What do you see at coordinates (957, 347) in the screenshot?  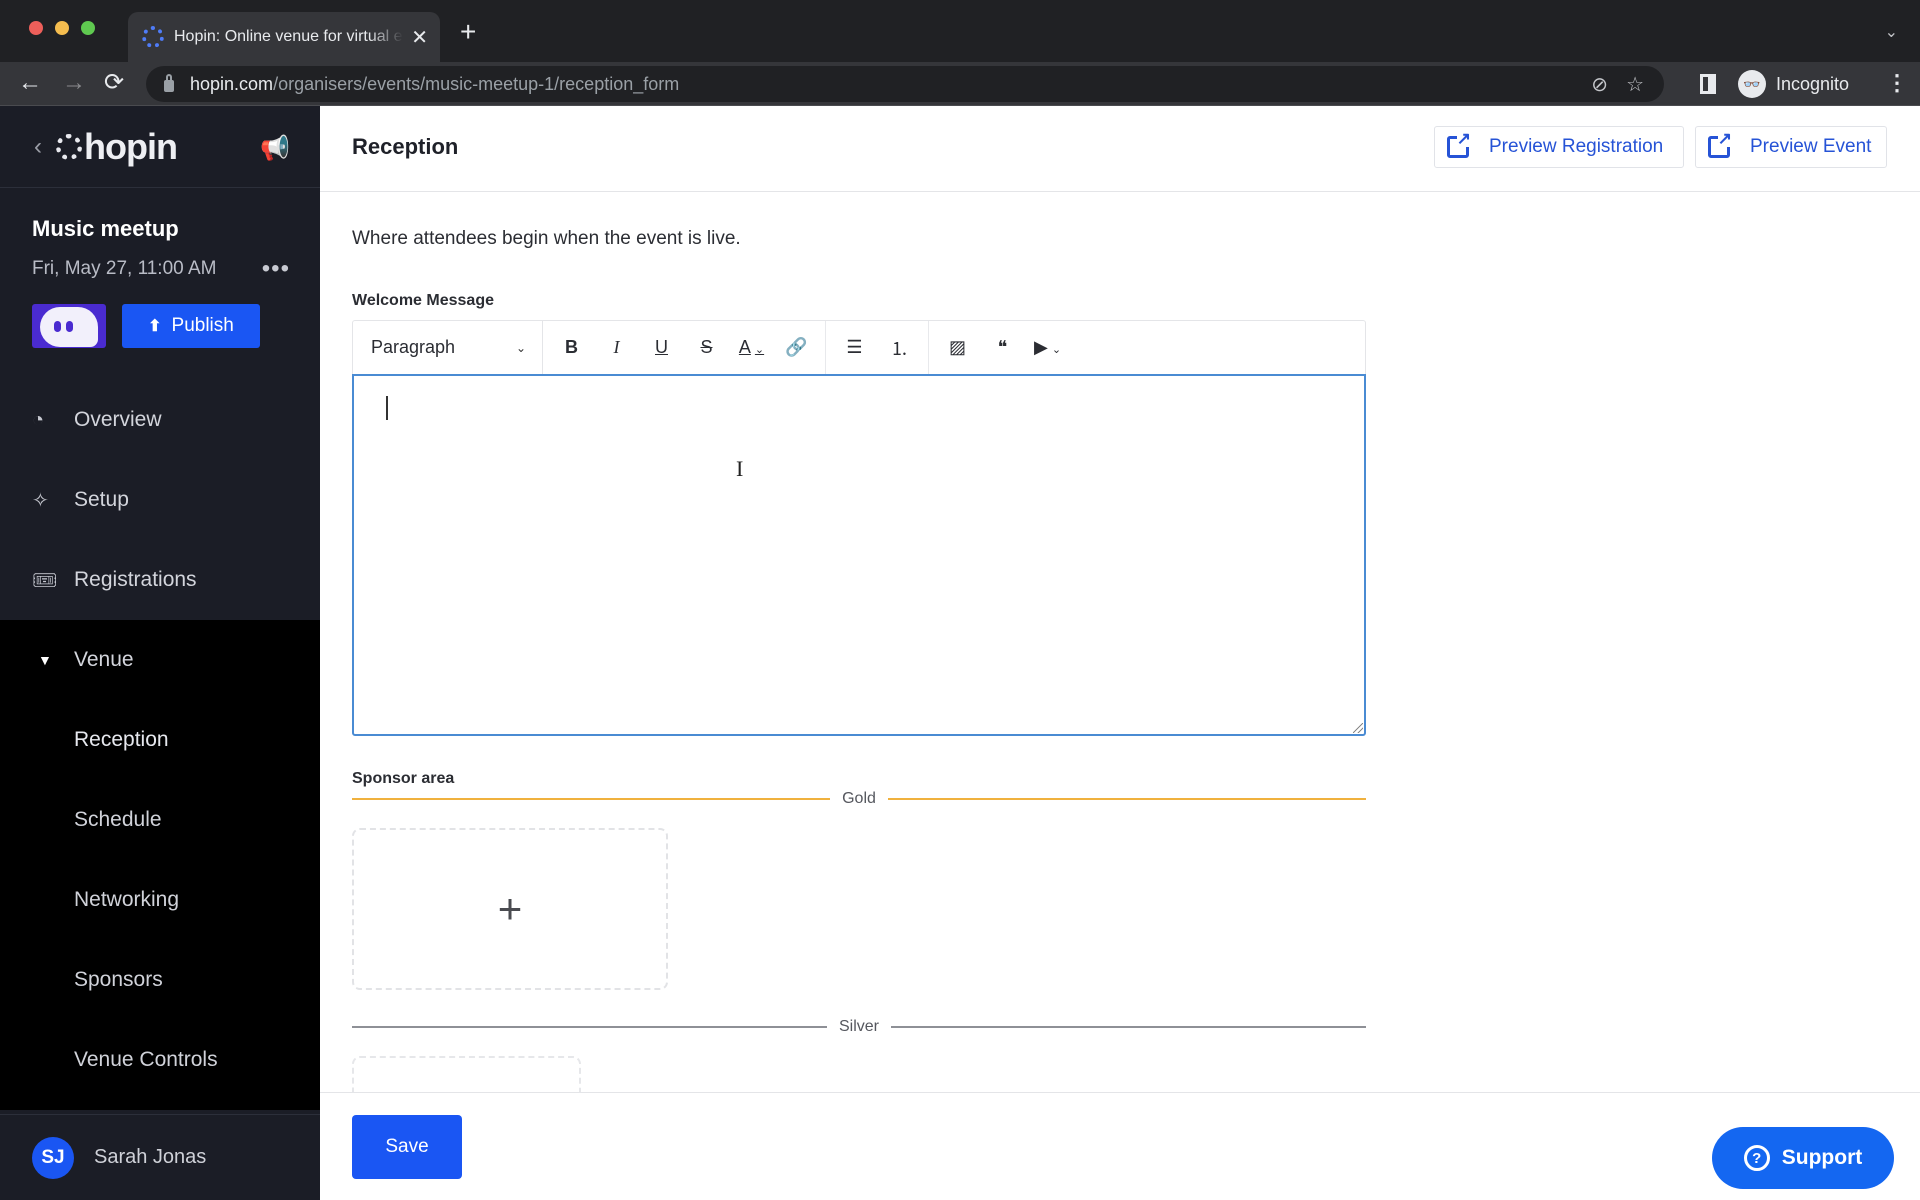 I see `image-icon: ▨` at bounding box center [957, 347].